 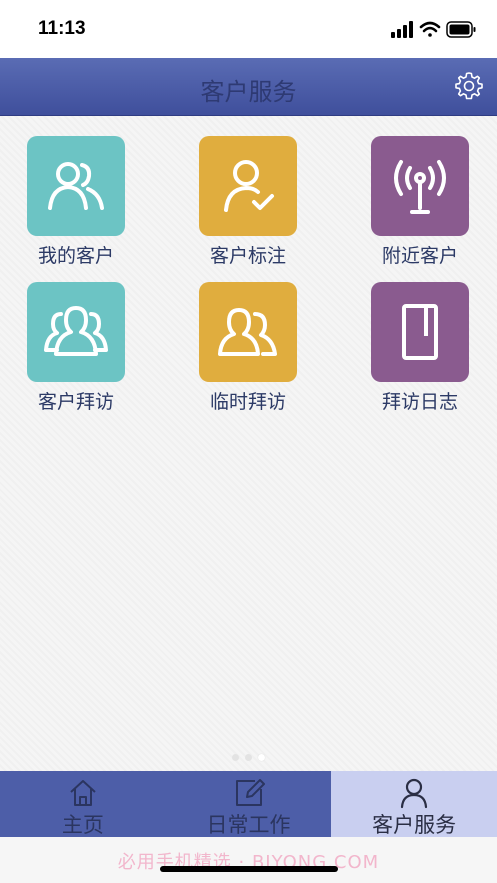 What do you see at coordinates (469, 86) in the screenshot?
I see `gear-icon` at bounding box center [469, 86].